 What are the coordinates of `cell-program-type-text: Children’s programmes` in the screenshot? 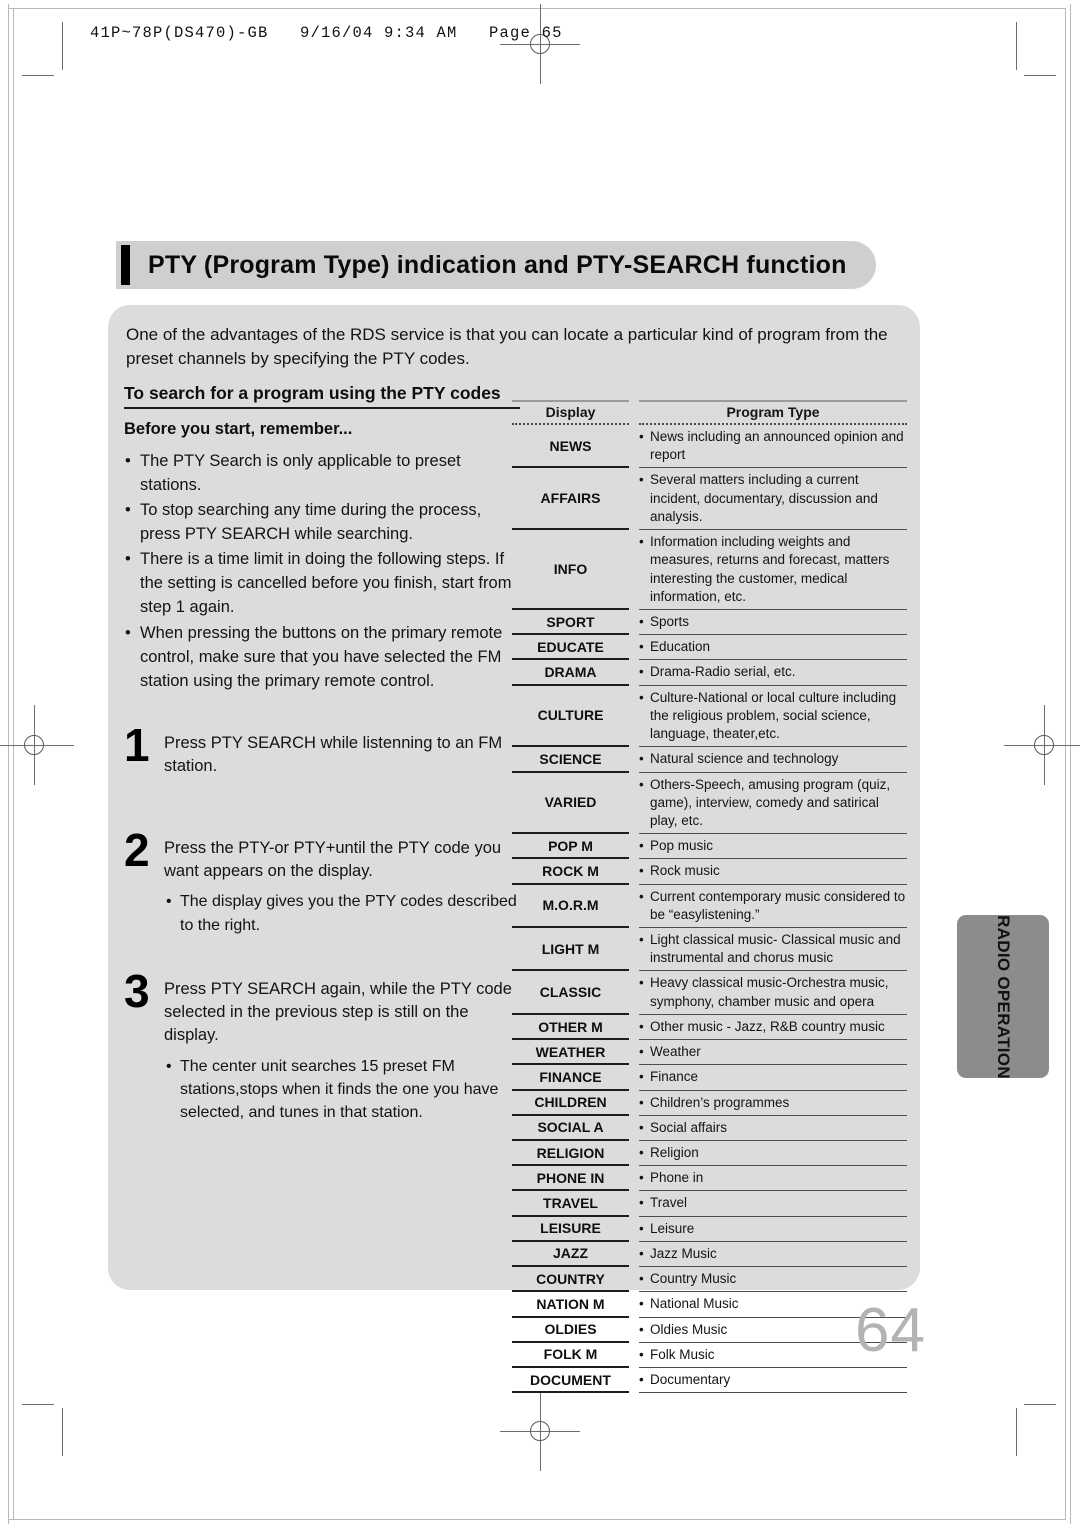 It's located at (720, 1102).